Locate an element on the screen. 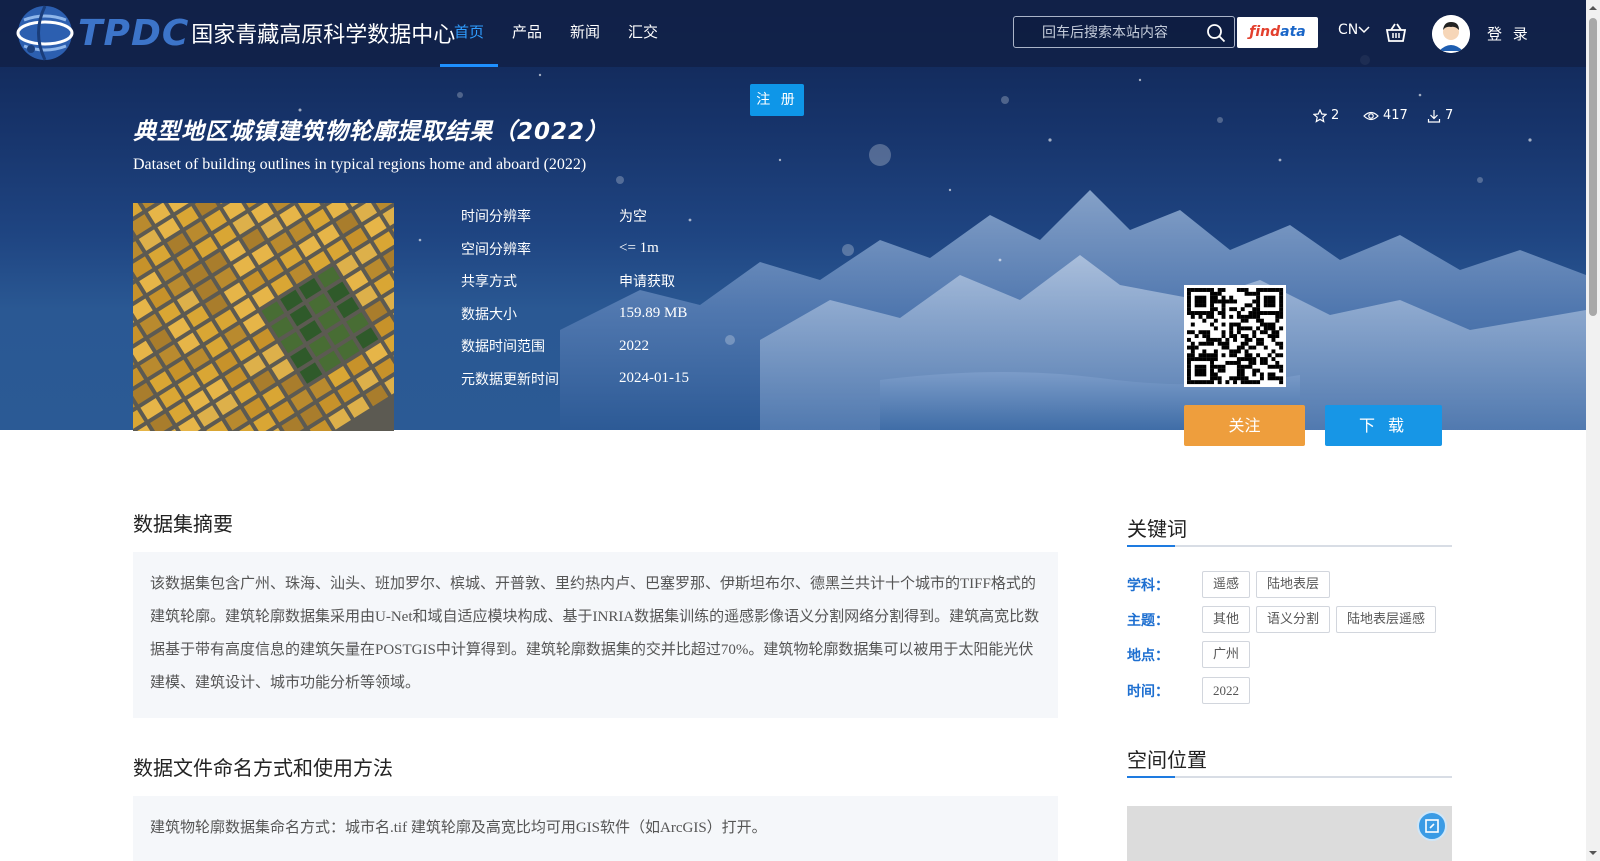 This screenshot has width=1600, height=861. download-count-value: 7 is located at coordinates (1449, 115).